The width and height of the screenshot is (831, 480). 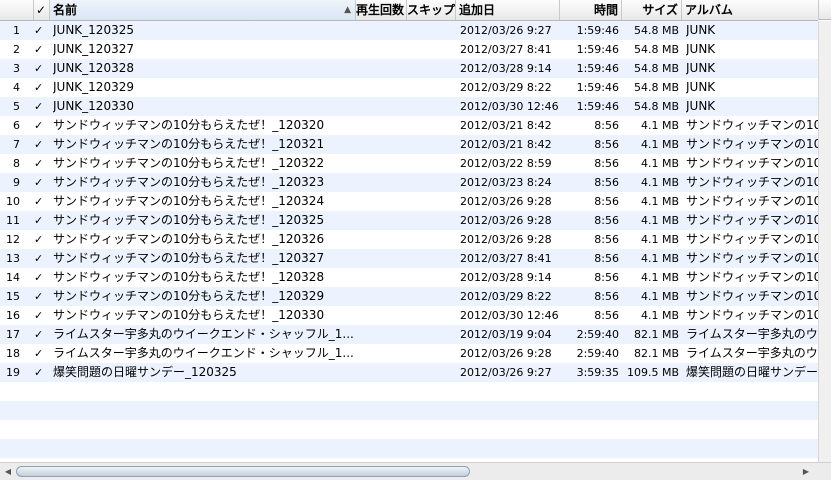 I want to click on track-number: 9, so click(x=16, y=182).